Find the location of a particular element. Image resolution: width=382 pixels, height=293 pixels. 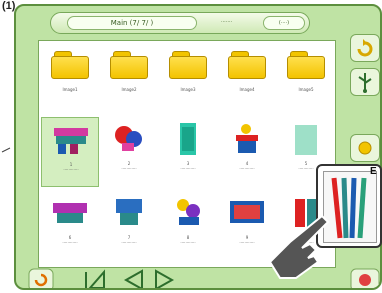

folder-title: Main (7/ 7/ ) is located at coordinates (132, 23).